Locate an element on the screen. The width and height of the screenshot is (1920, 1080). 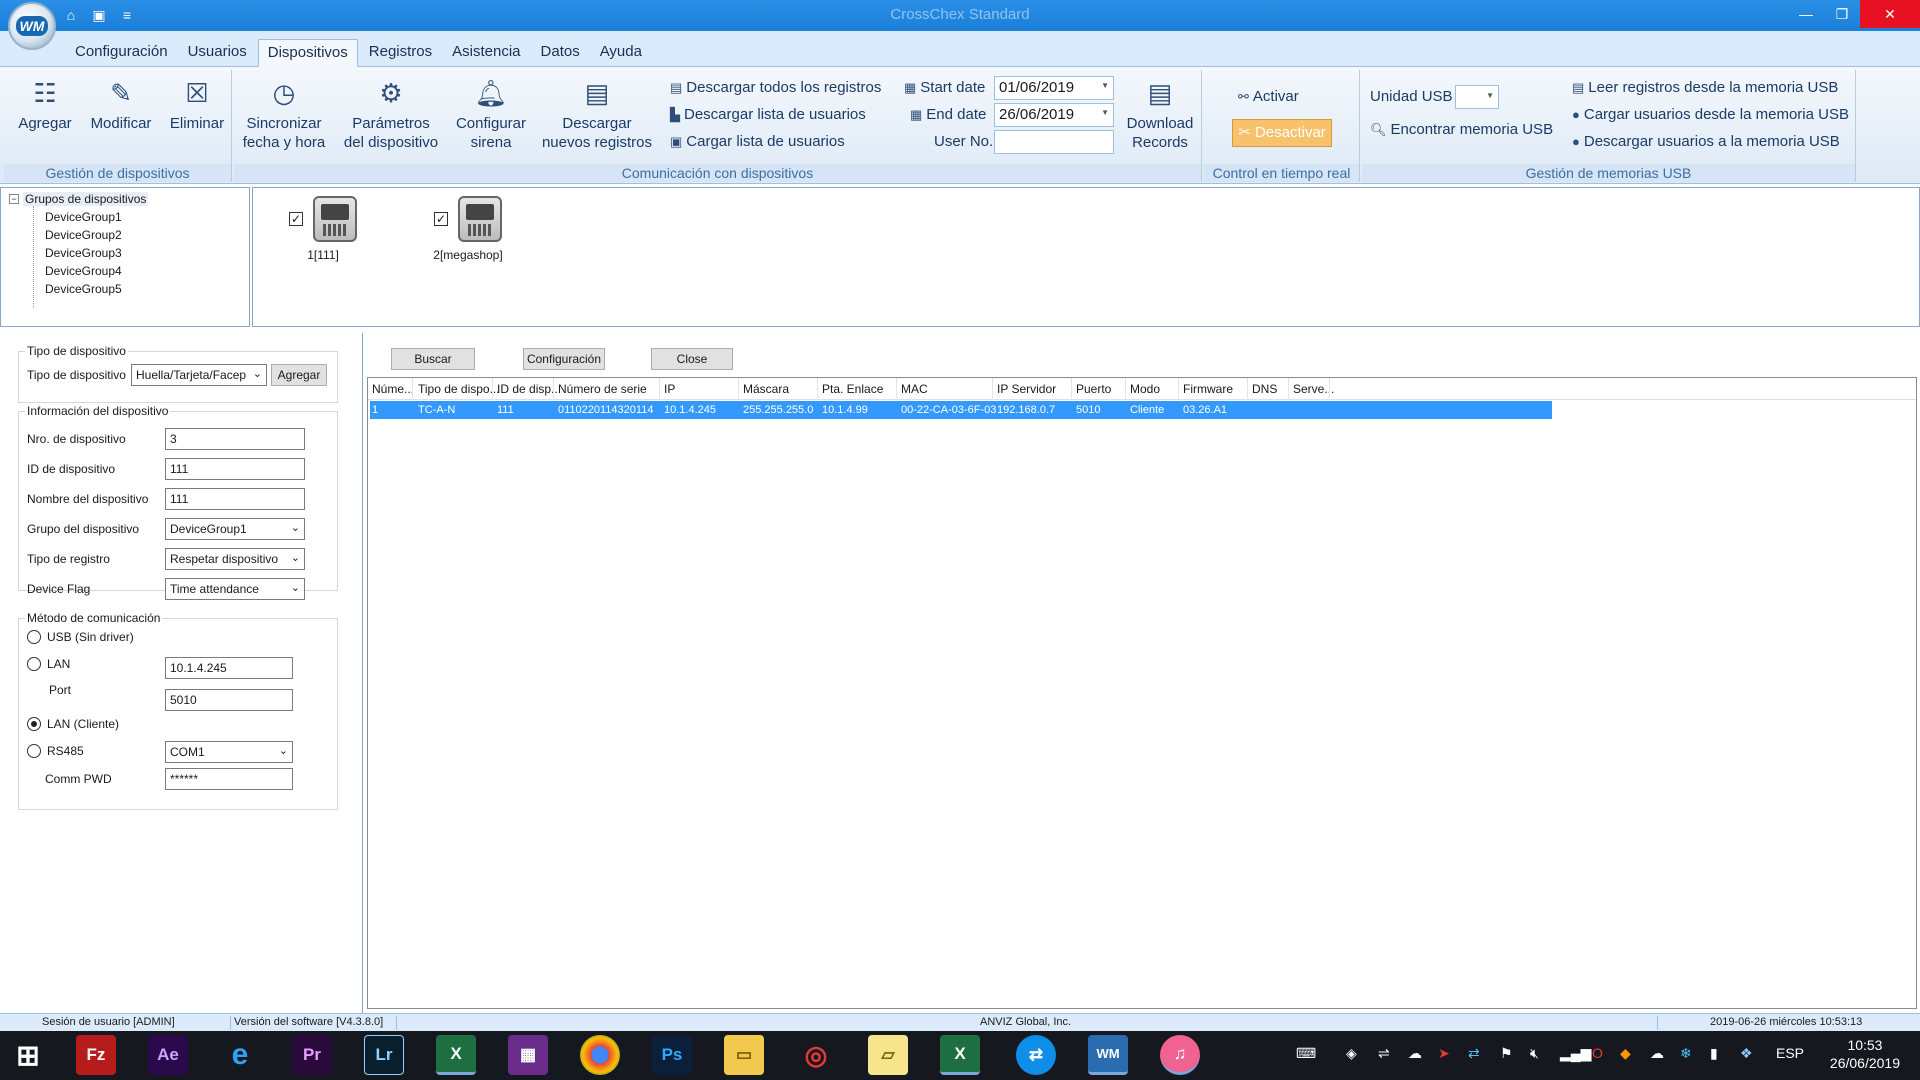
upload-user-list-button: ▣ Cargar lista de usuarios is located at coordinates (757, 141).